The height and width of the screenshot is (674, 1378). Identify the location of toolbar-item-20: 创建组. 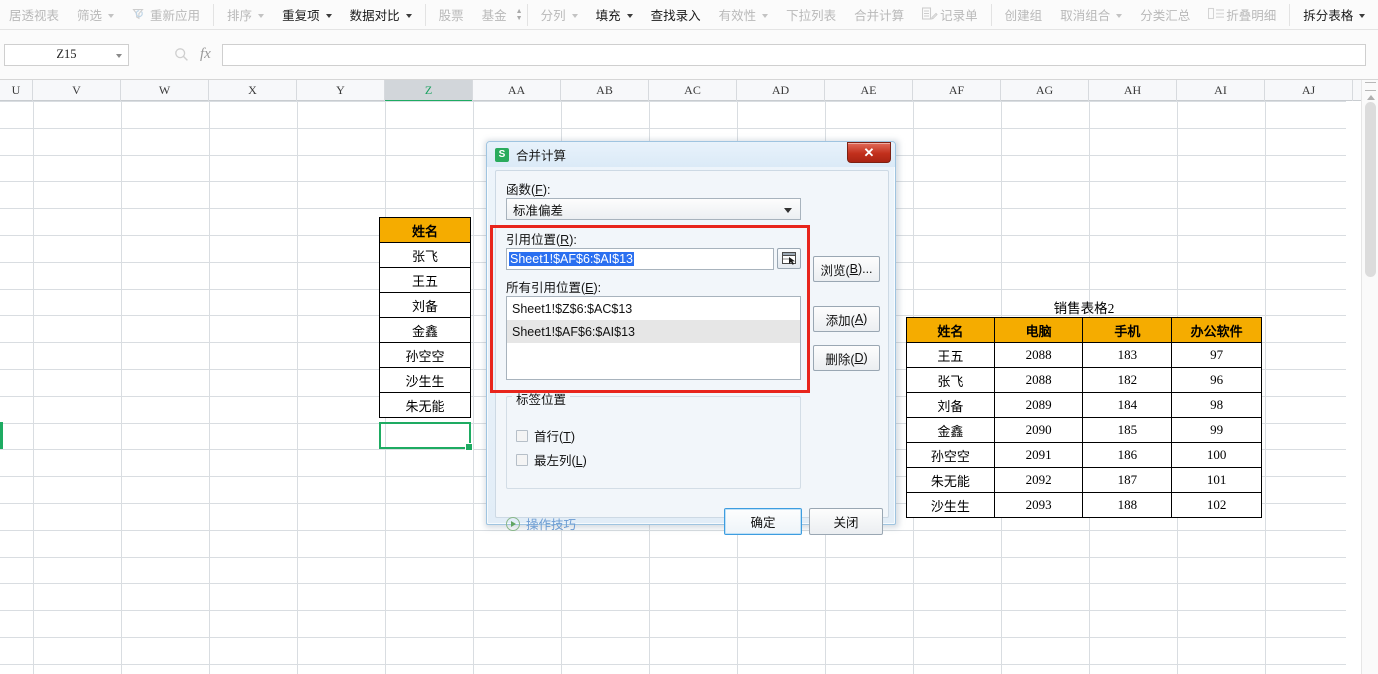
(1024, 15).